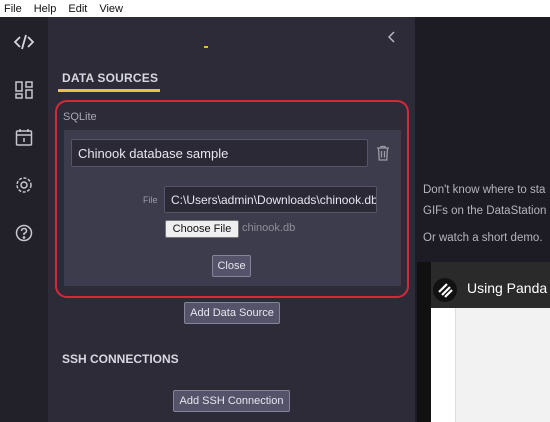 Image resolution: width=550 pixels, height=422 pixels. What do you see at coordinates (24, 90) in the screenshot?
I see `dashboard-icon` at bounding box center [24, 90].